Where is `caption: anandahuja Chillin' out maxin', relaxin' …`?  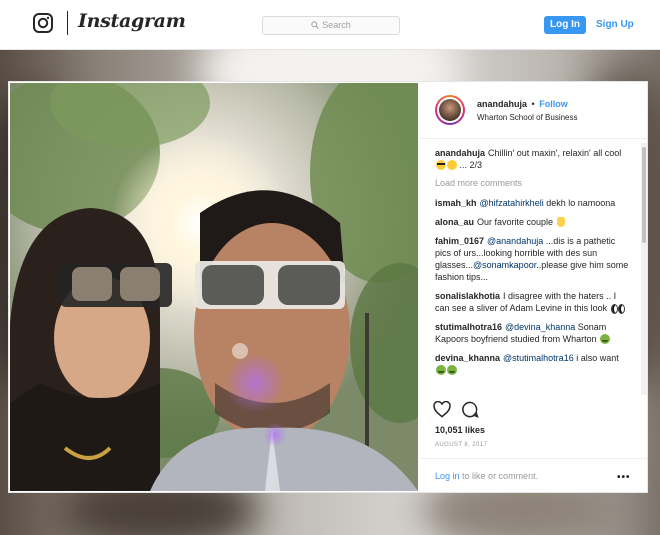 caption: anandahuja Chillin' out maxin', relaxin' … is located at coordinates (533, 159).